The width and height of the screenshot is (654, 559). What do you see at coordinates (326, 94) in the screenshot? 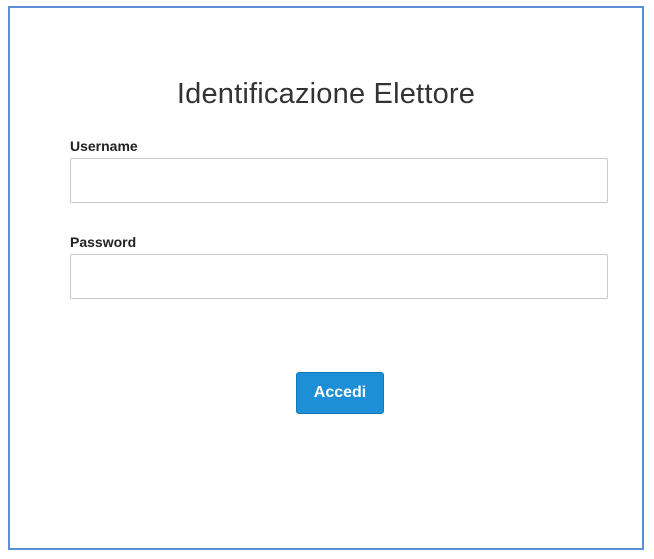
I see `form-title: Identificazione Elettore` at bounding box center [326, 94].